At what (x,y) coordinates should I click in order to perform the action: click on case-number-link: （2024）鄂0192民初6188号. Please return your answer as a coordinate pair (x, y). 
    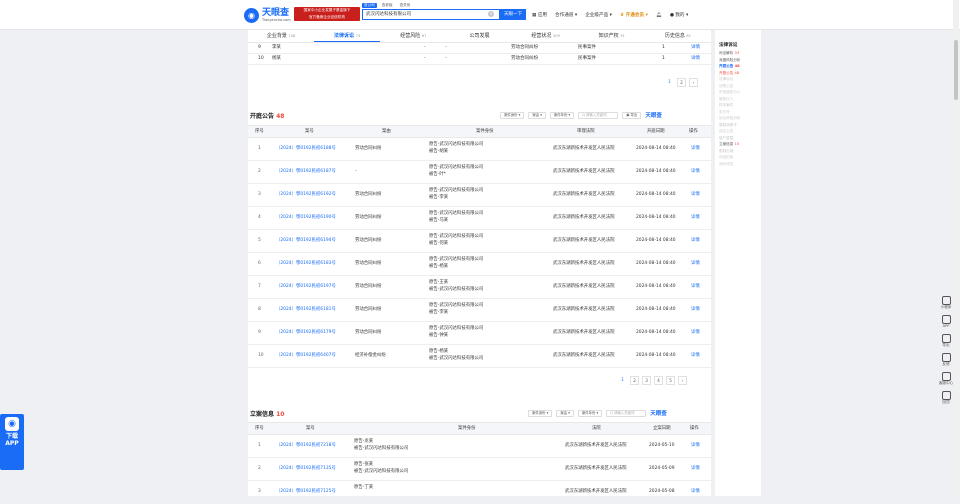
    Looking at the image, I should click on (306, 149).